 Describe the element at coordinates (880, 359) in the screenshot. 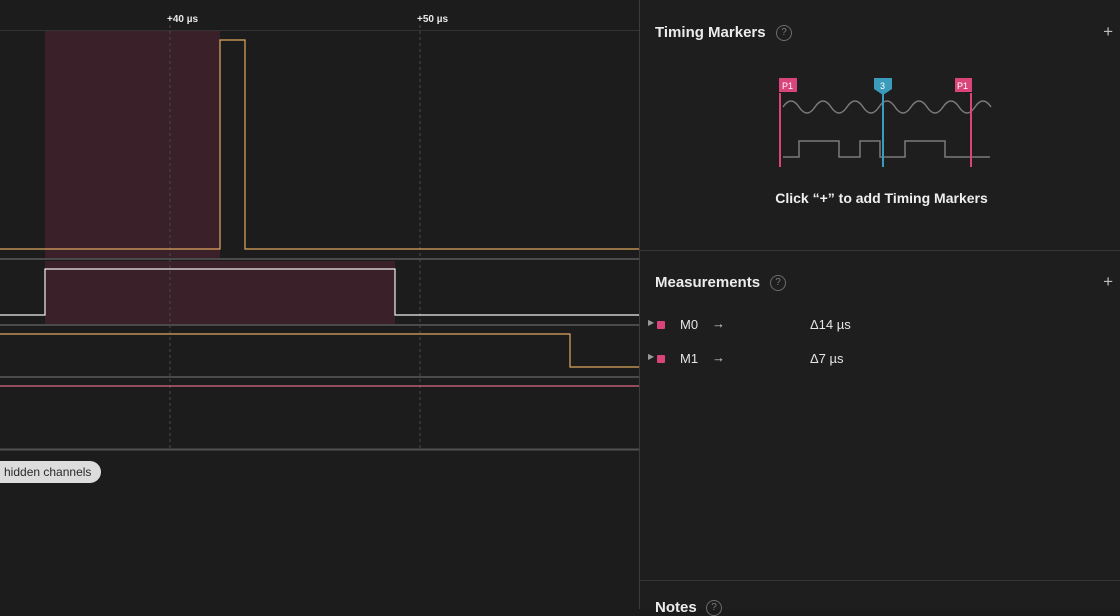

I see `measurement-row: ▶ M1 → Δ7 µs` at that location.